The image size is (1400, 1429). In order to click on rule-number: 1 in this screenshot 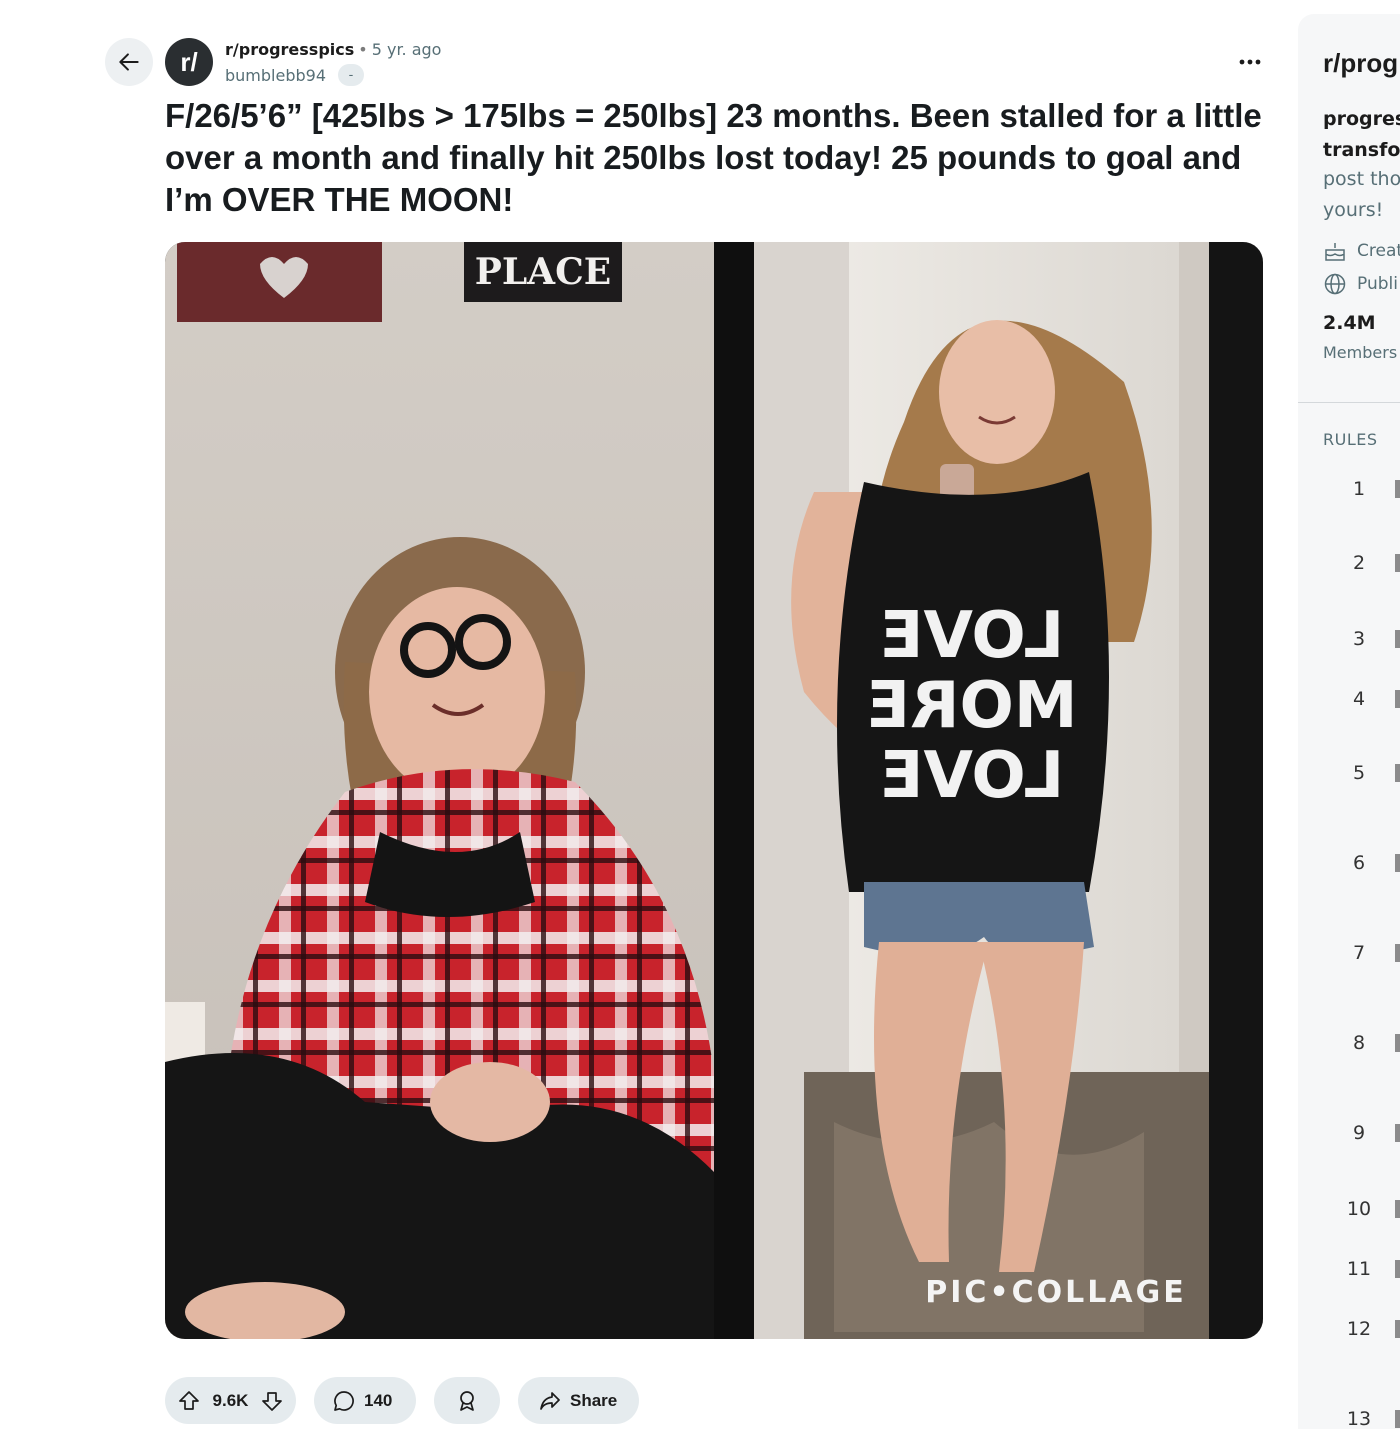, I will do `click(1359, 489)`.